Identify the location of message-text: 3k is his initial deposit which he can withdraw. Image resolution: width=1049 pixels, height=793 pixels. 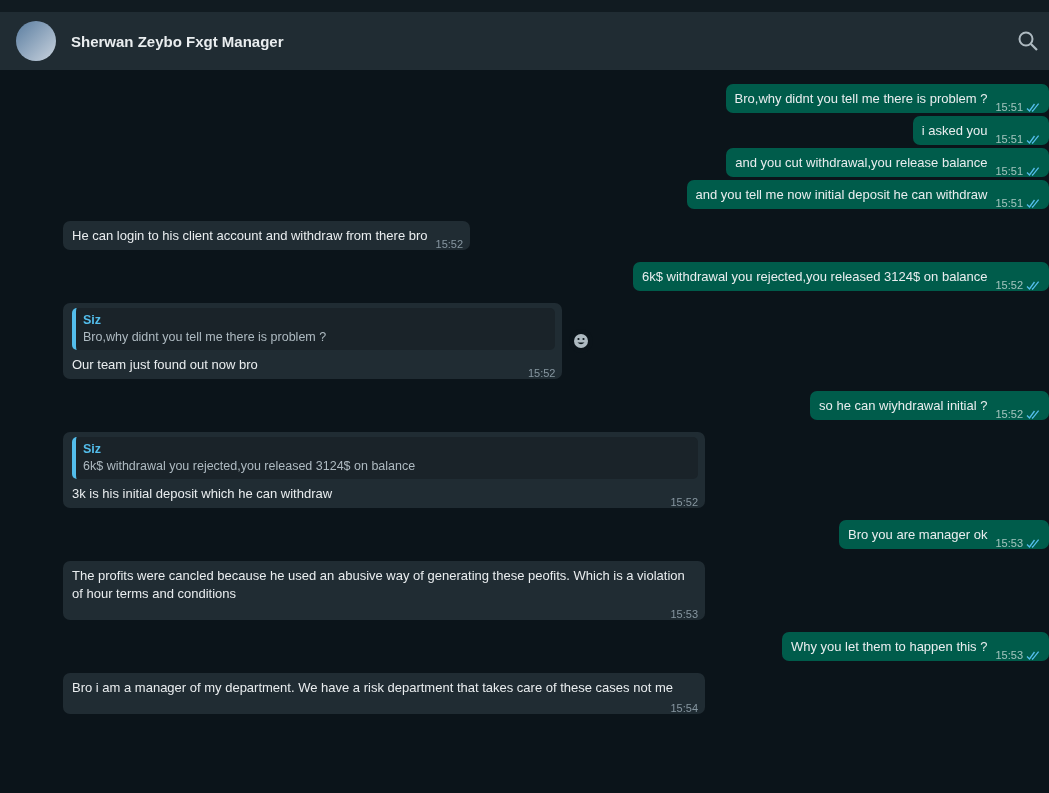
(202, 494).